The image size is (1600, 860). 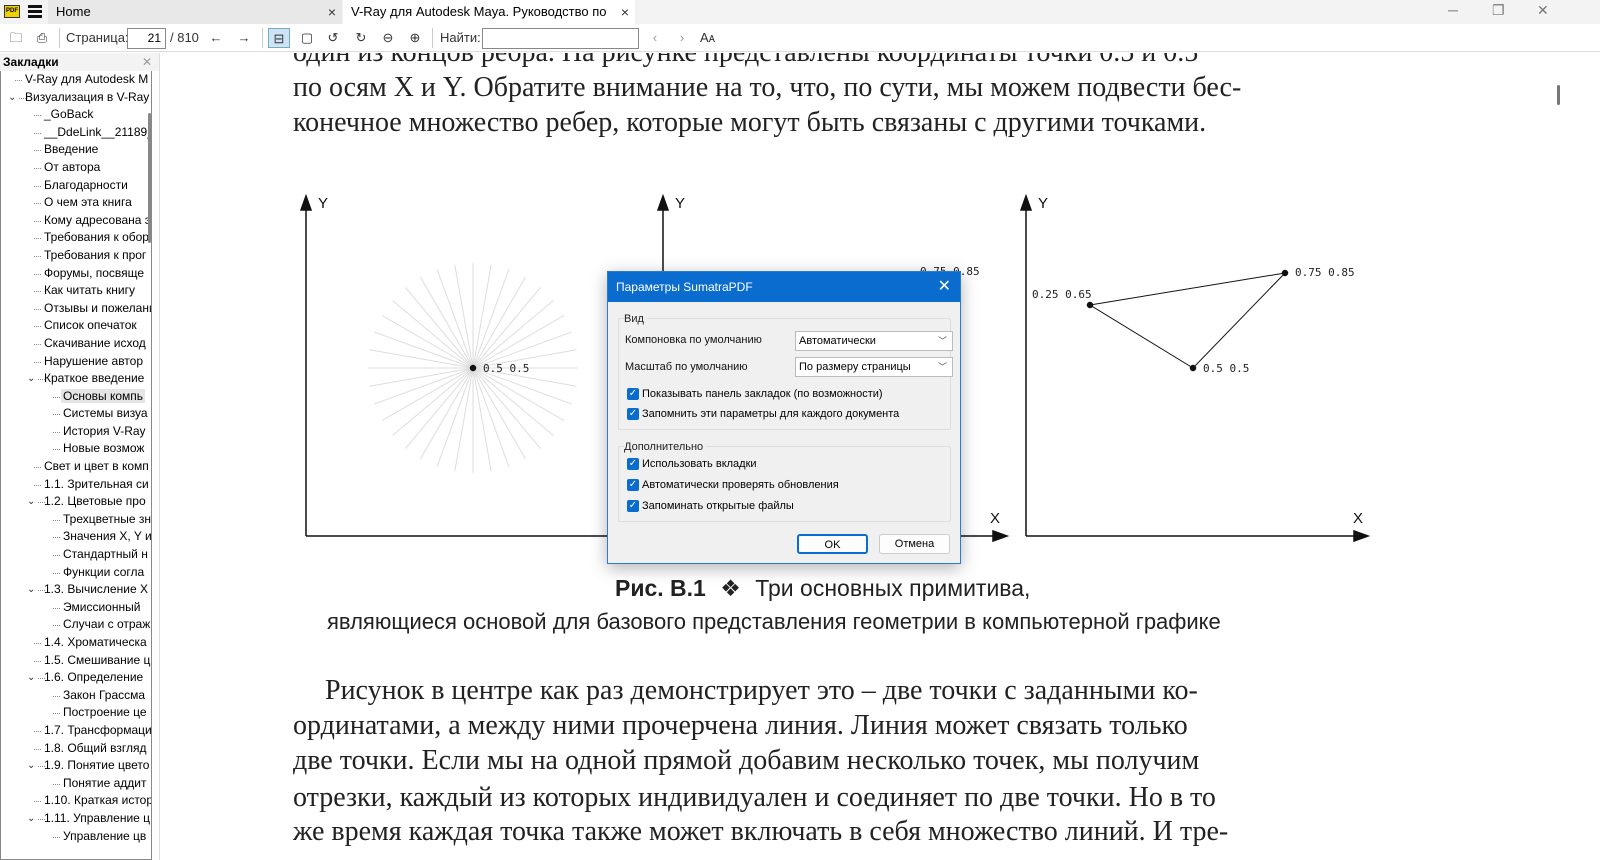 I want to click on rotate-right-icon: ↻, so click(x=361, y=38).